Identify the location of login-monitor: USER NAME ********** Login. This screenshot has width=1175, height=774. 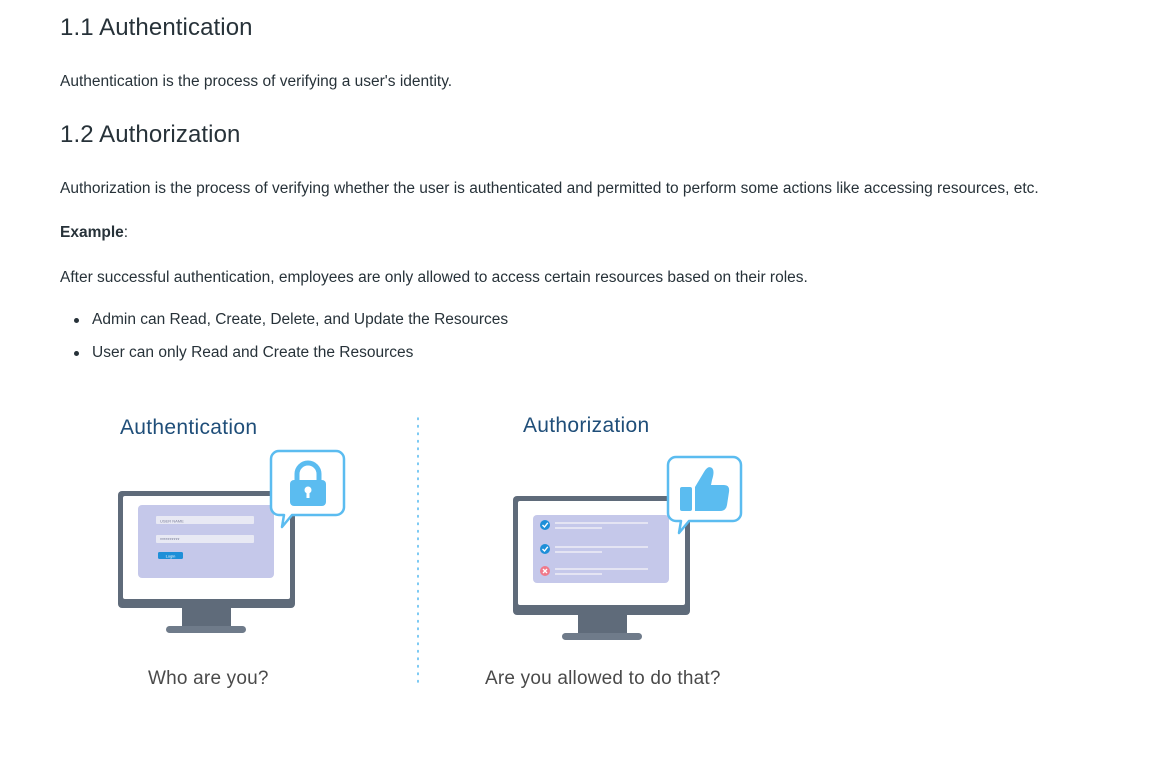
(206, 562).